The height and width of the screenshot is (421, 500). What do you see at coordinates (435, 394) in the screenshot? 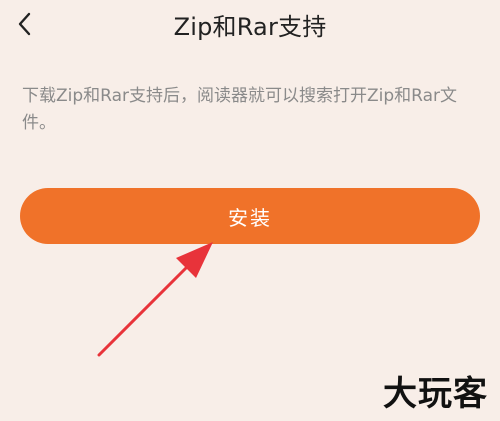
I see `watermark-logo: 大玩客` at bounding box center [435, 394].